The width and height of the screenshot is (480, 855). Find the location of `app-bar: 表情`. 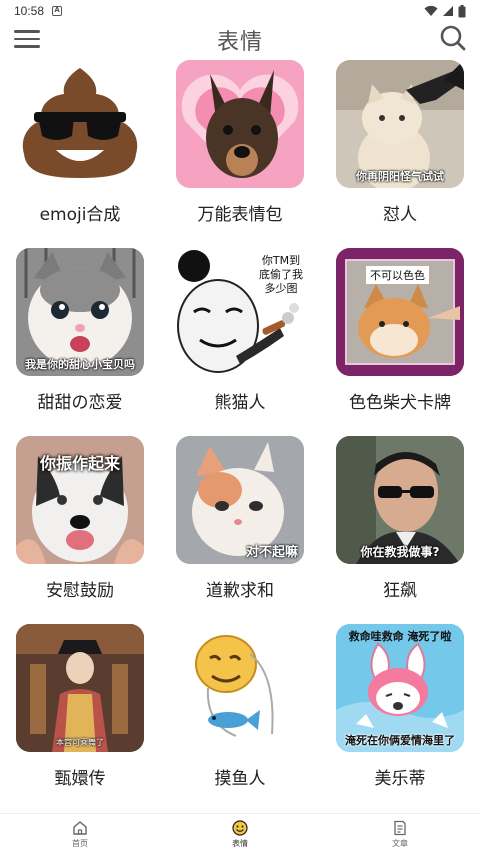

app-bar: 表情 is located at coordinates (240, 39).